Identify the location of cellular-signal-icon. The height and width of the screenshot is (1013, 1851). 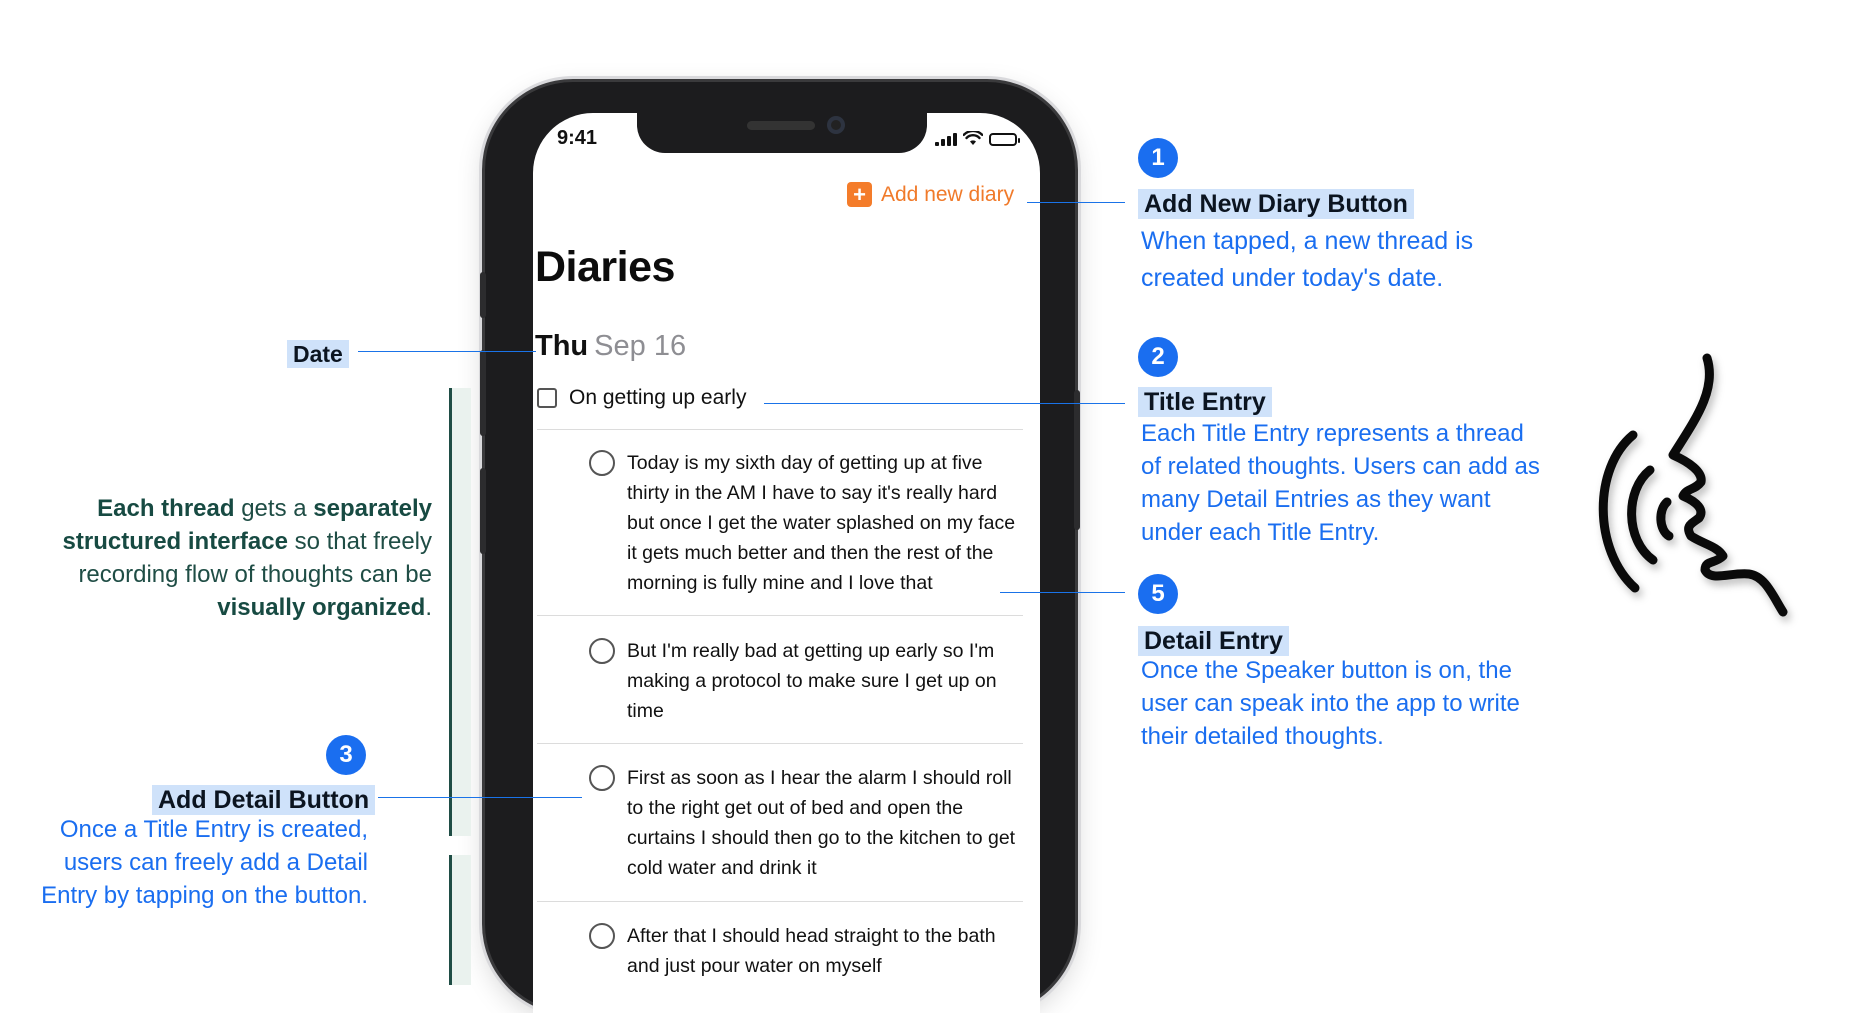
(946, 139).